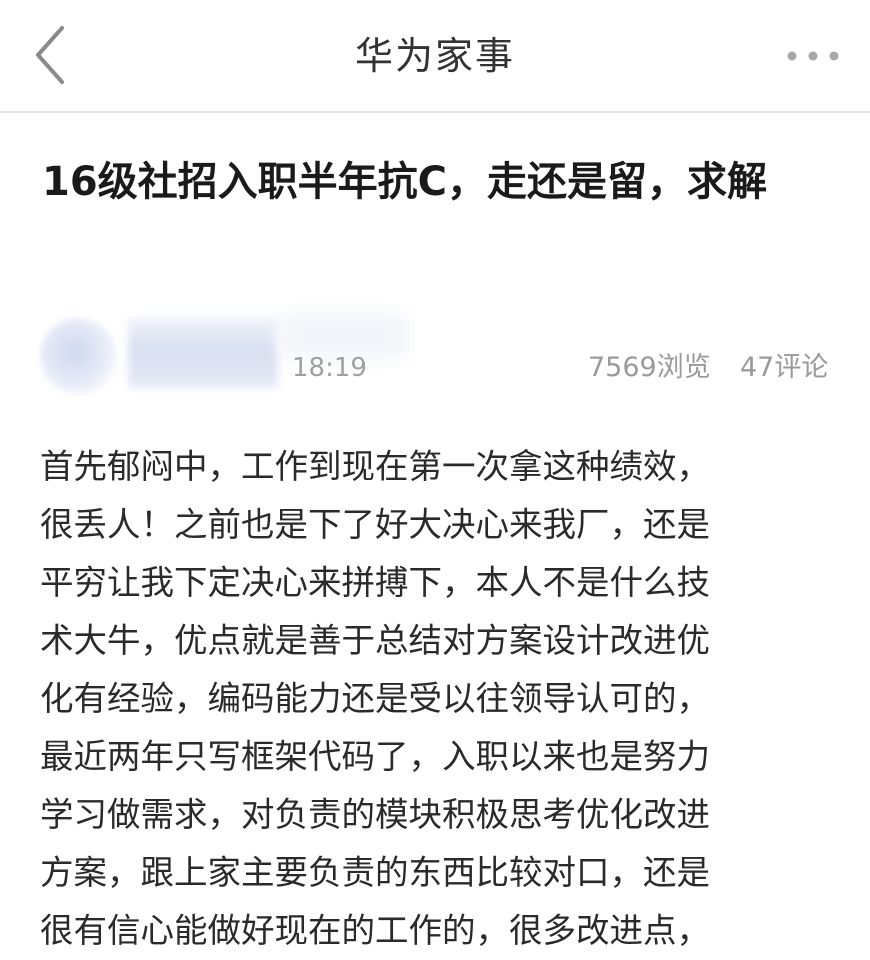 This screenshot has width=870, height=960. What do you see at coordinates (435, 112) in the screenshot?
I see `nav-divider` at bounding box center [435, 112].